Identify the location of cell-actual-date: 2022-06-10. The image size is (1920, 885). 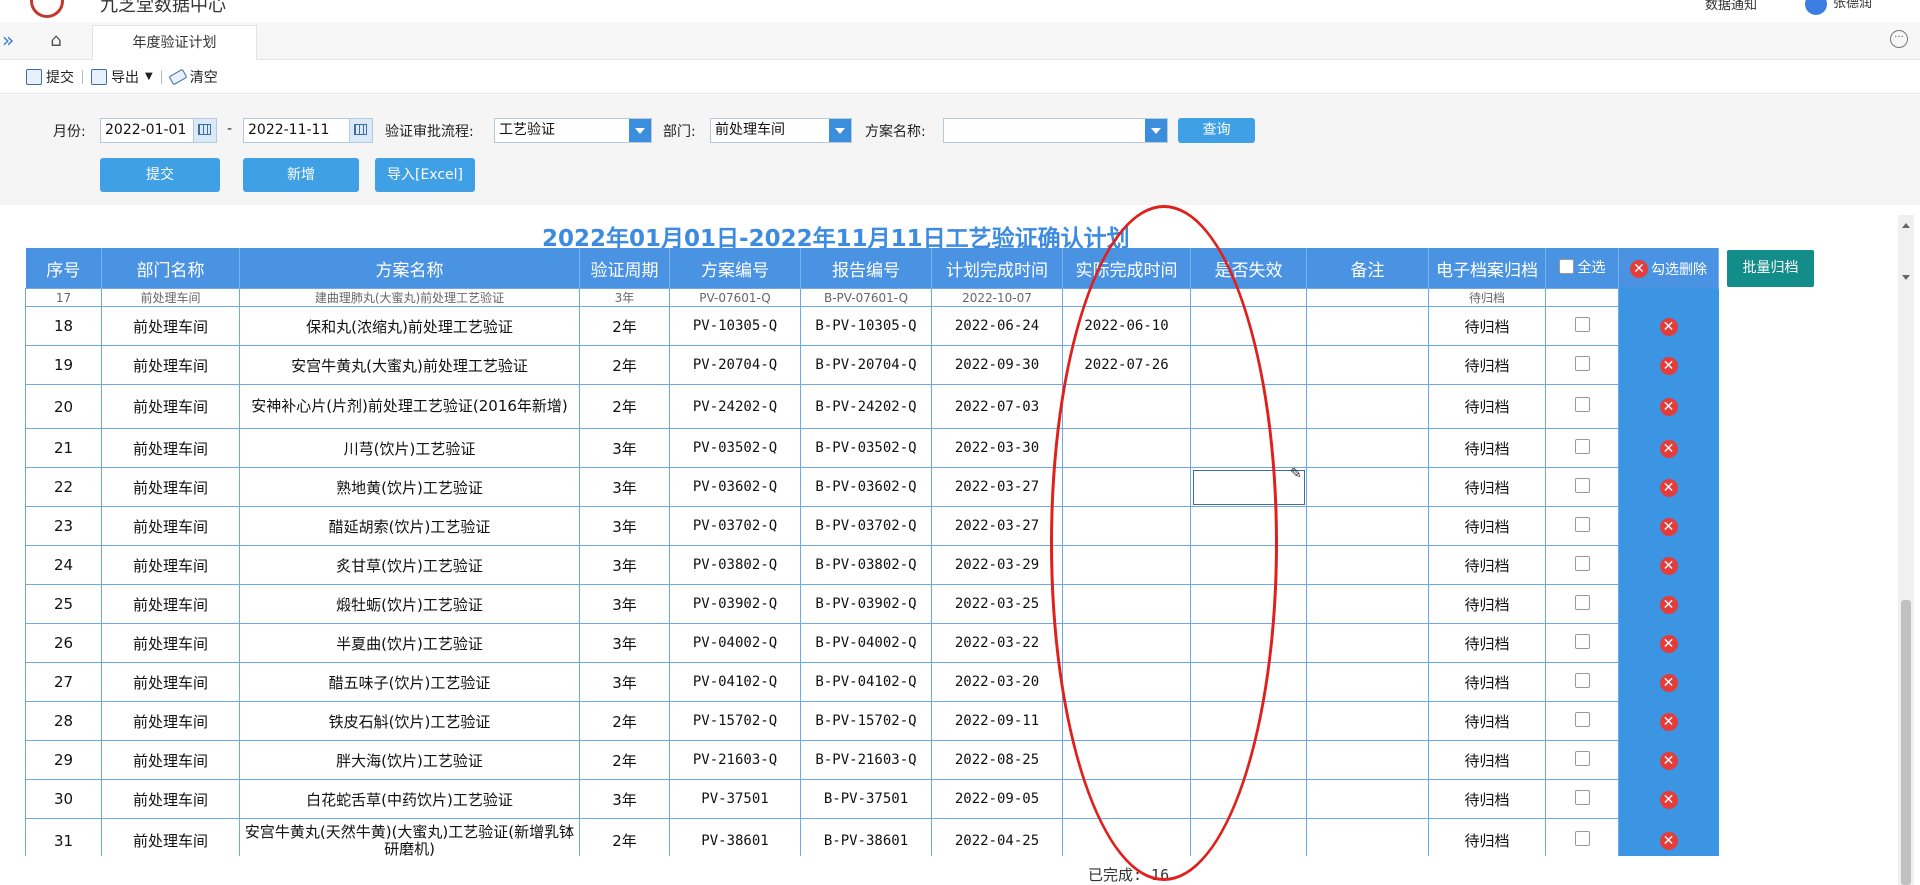
(1126, 326).